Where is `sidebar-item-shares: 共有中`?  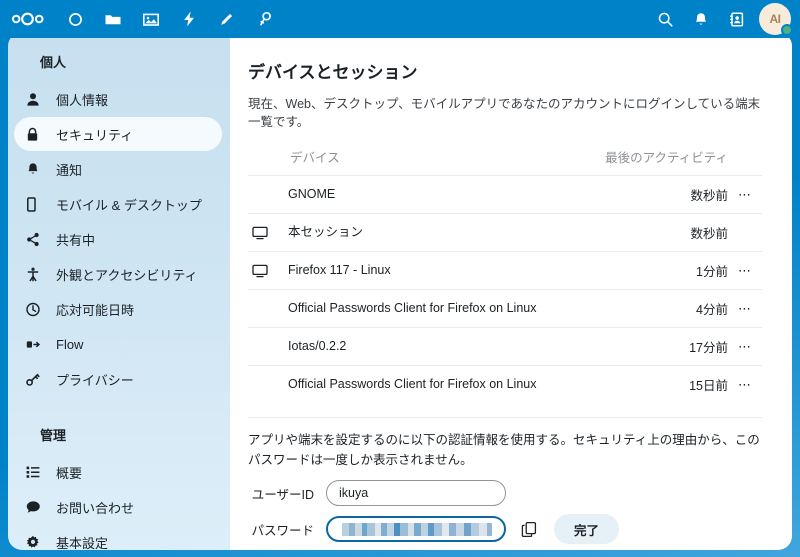
sidebar-item-shares: 共有中 is located at coordinates (118, 239).